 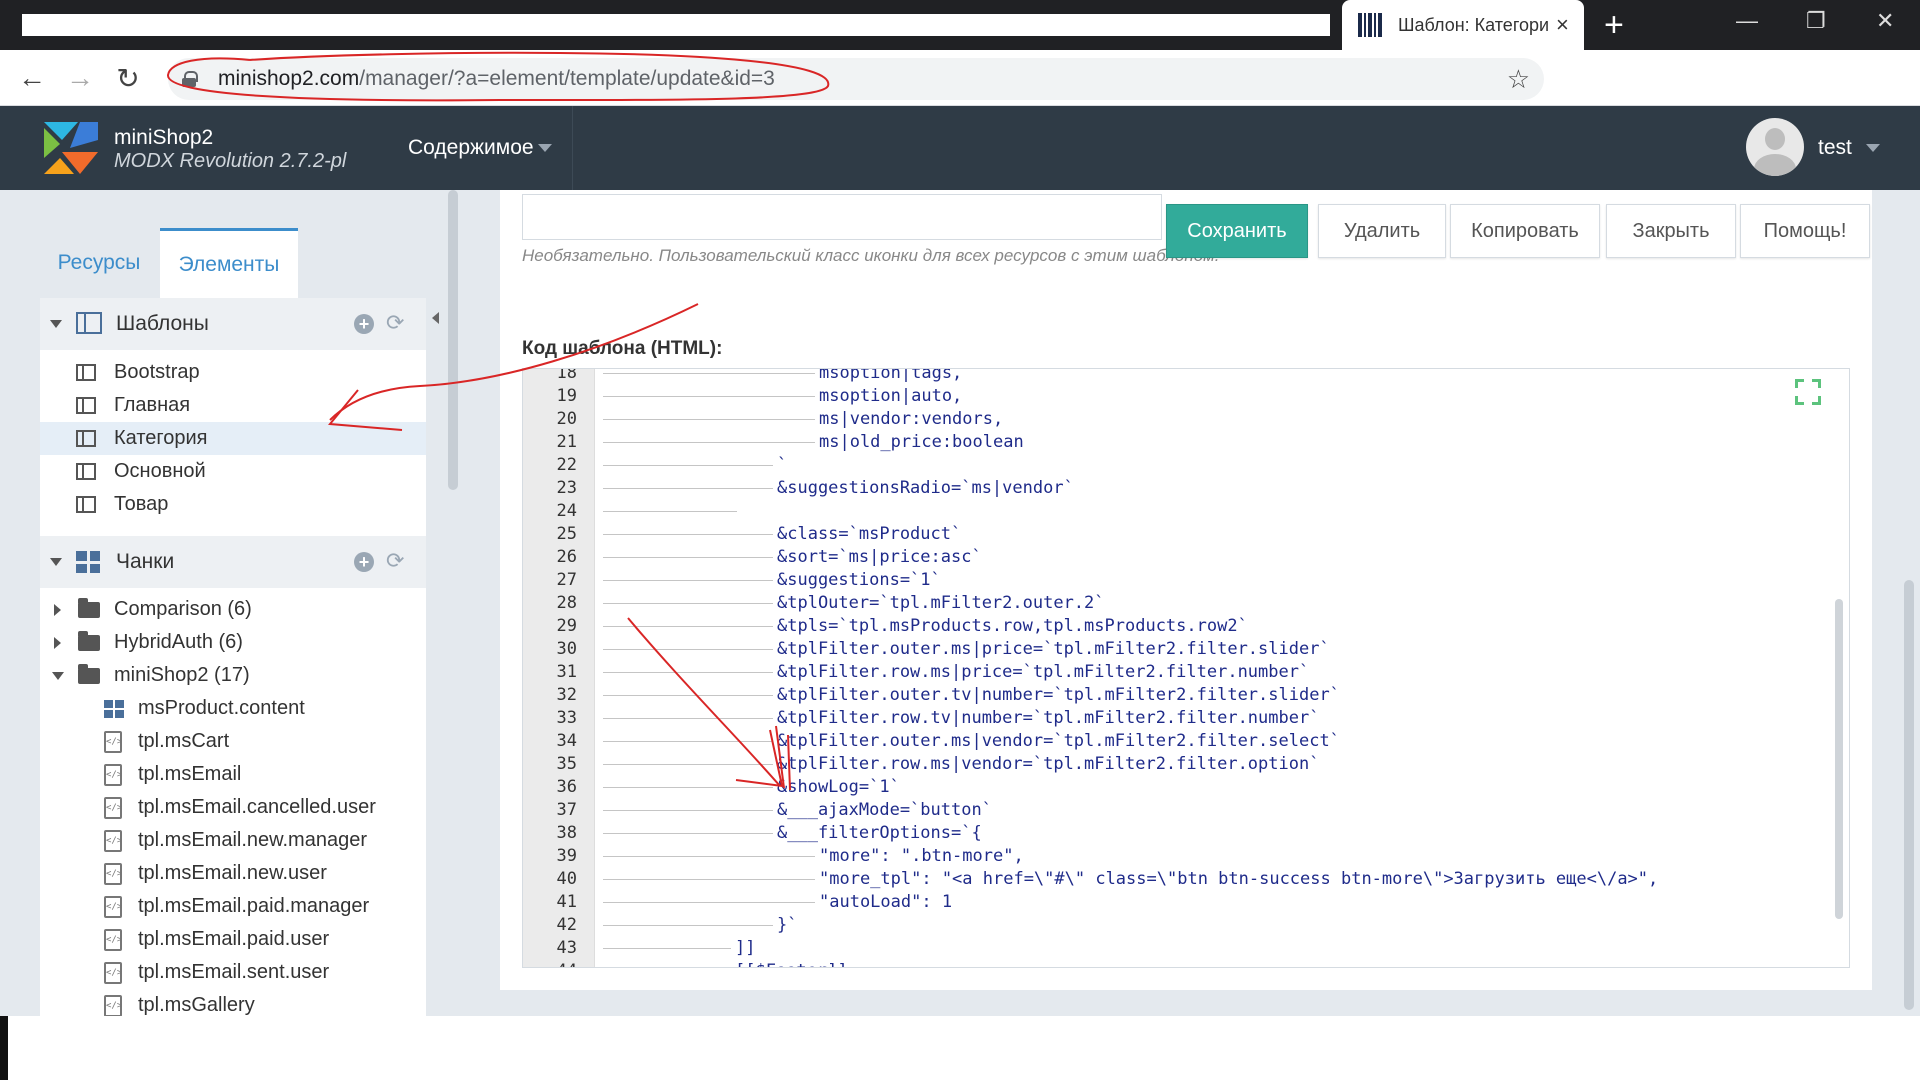 I want to click on forward-icon: →, so click(x=80, y=78).